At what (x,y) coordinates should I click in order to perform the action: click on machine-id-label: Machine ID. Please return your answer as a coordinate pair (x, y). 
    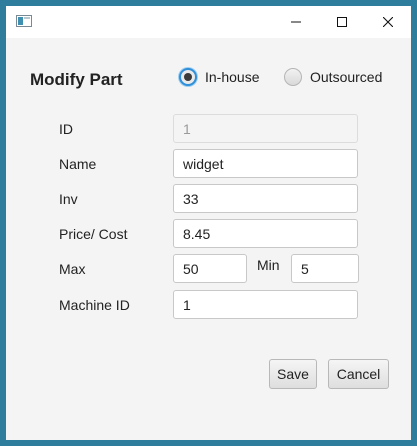
    Looking at the image, I should click on (94, 305).